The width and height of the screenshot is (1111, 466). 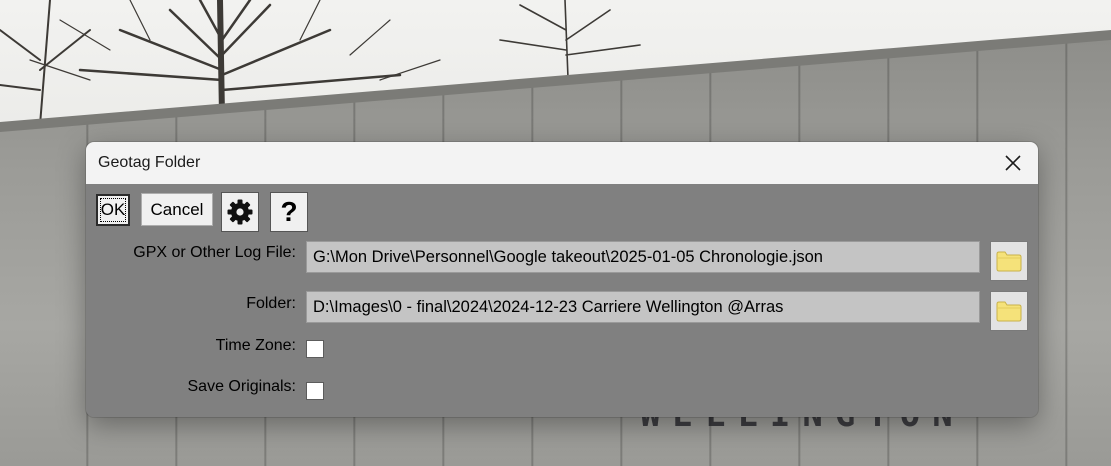 I want to click on time-zone-checkbox, so click(x=315, y=349).